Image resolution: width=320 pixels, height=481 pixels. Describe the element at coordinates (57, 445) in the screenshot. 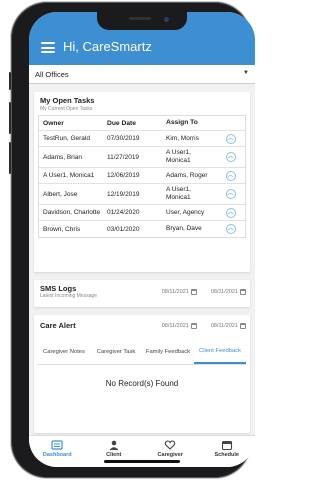

I see `dashboard-icon` at that location.